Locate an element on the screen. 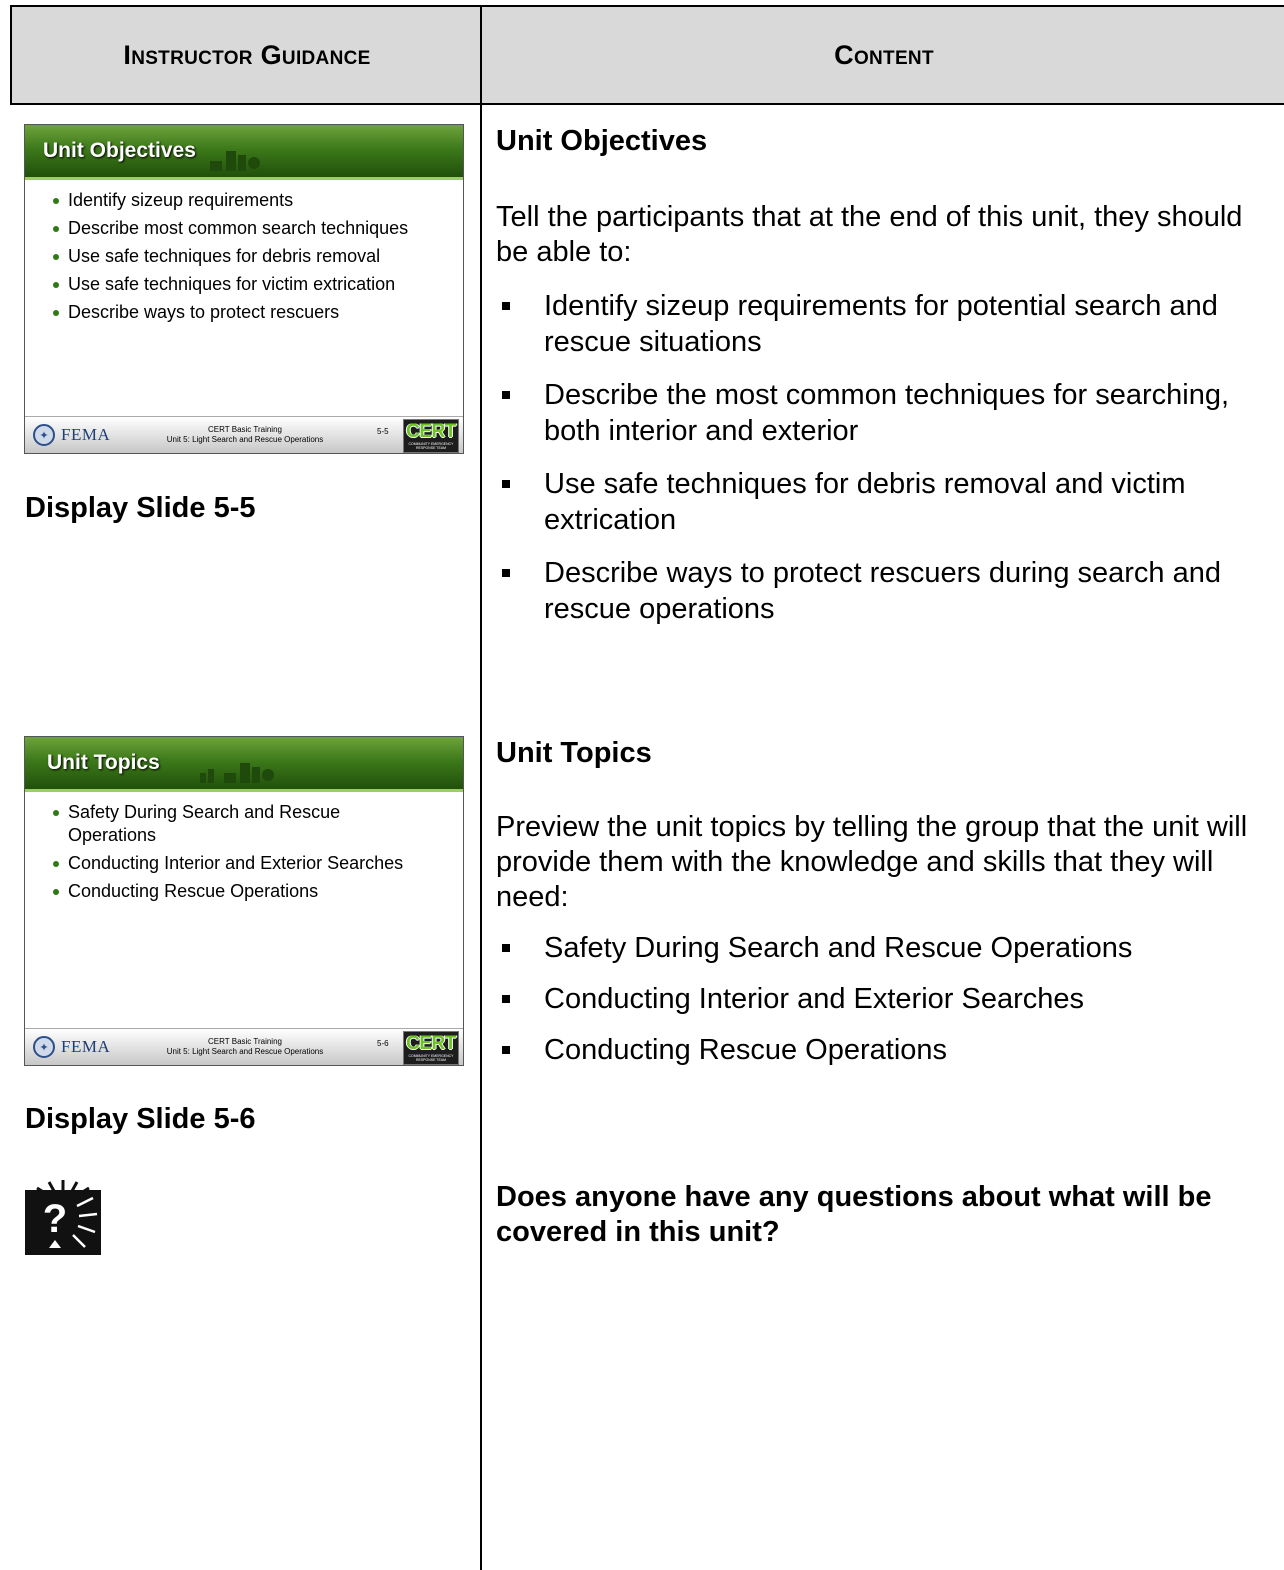 The width and height of the screenshot is (1284, 1570). slide-bullet: Identify sizeup requirements is located at coordinates (255, 200).